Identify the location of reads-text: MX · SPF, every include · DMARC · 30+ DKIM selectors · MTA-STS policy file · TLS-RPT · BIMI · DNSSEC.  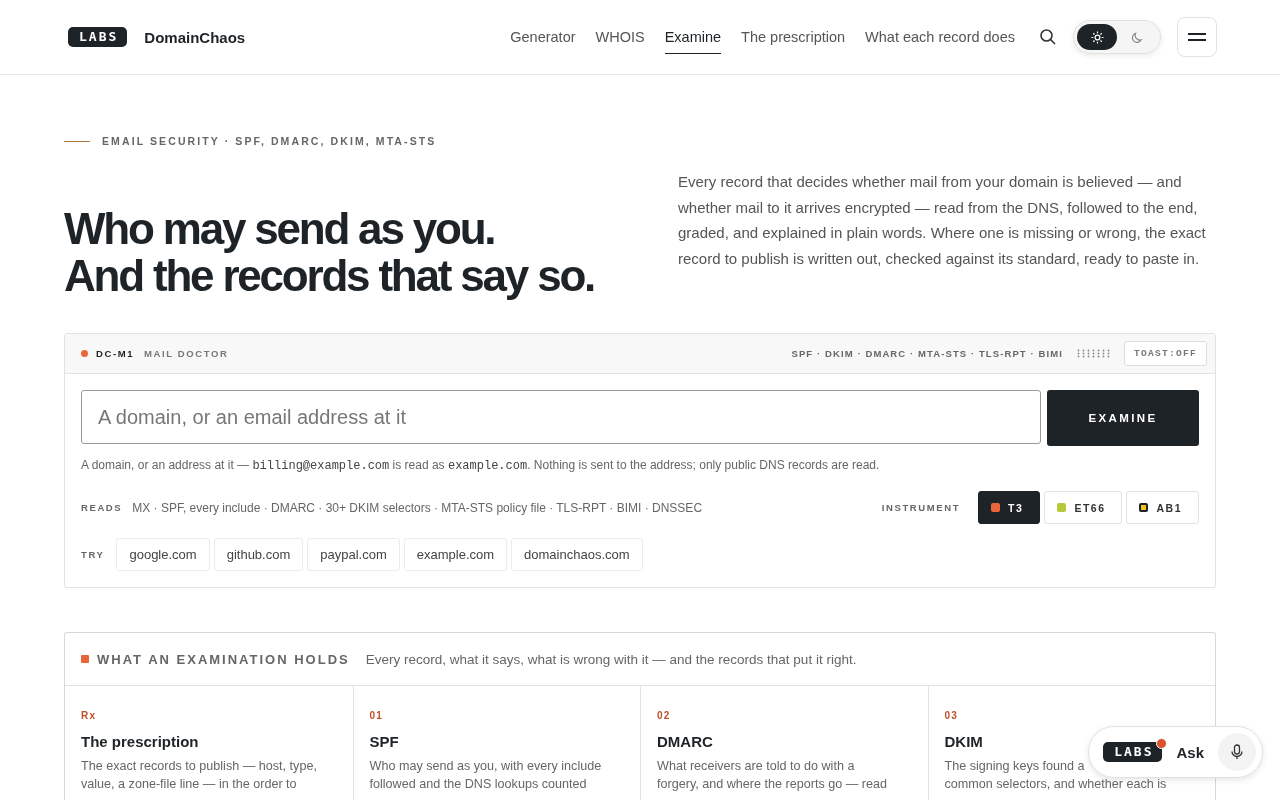
(417, 507).